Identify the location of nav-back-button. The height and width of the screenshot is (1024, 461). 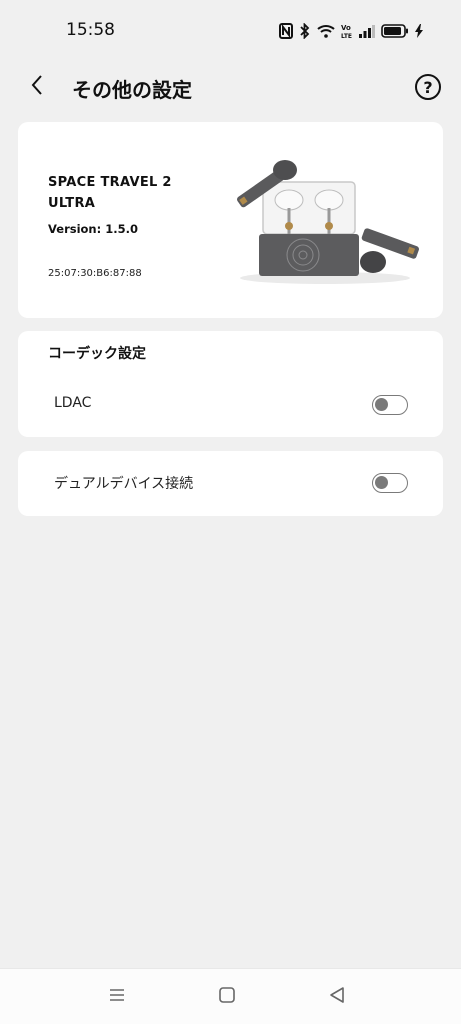
(337, 997).